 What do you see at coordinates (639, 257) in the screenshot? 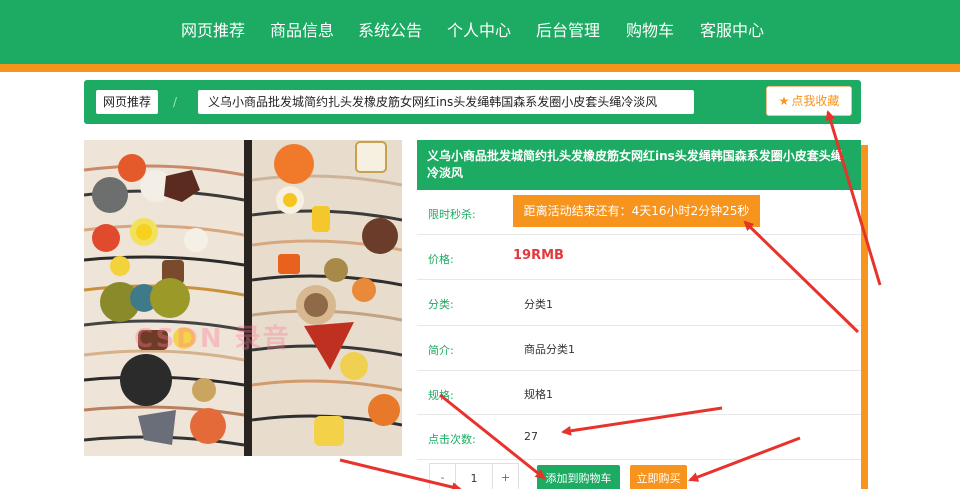
I see `detail-row-price: 价格: 19RMB` at bounding box center [639, 257].